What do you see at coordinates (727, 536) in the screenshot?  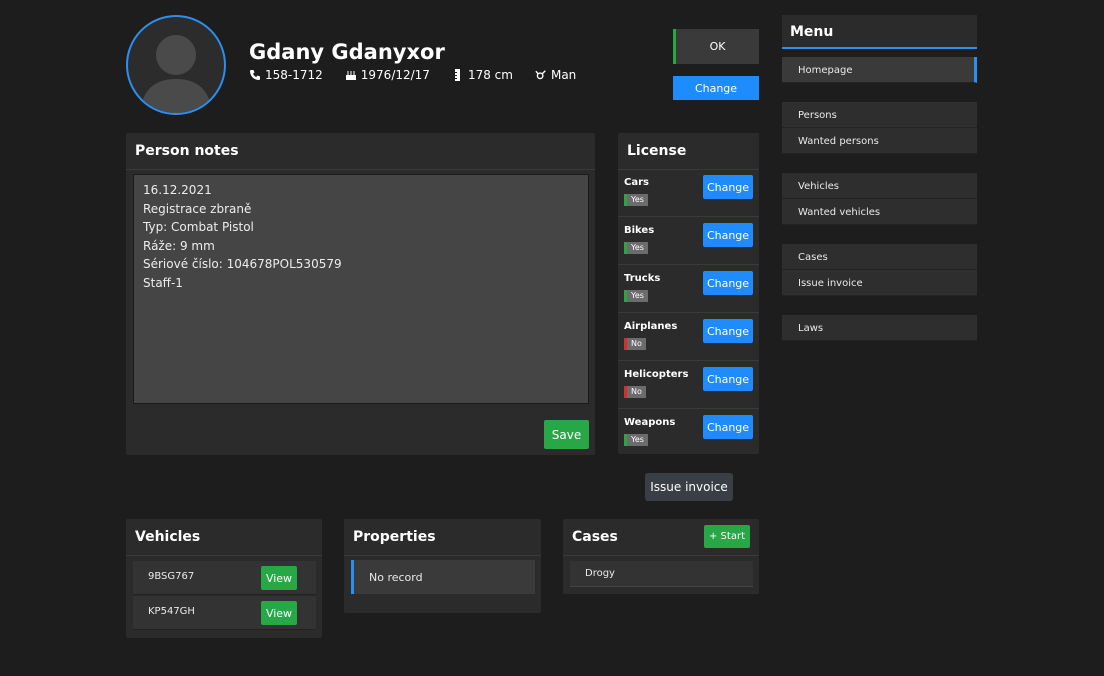 I see `start-case-button: + Start` at bounding box center [727, 536].